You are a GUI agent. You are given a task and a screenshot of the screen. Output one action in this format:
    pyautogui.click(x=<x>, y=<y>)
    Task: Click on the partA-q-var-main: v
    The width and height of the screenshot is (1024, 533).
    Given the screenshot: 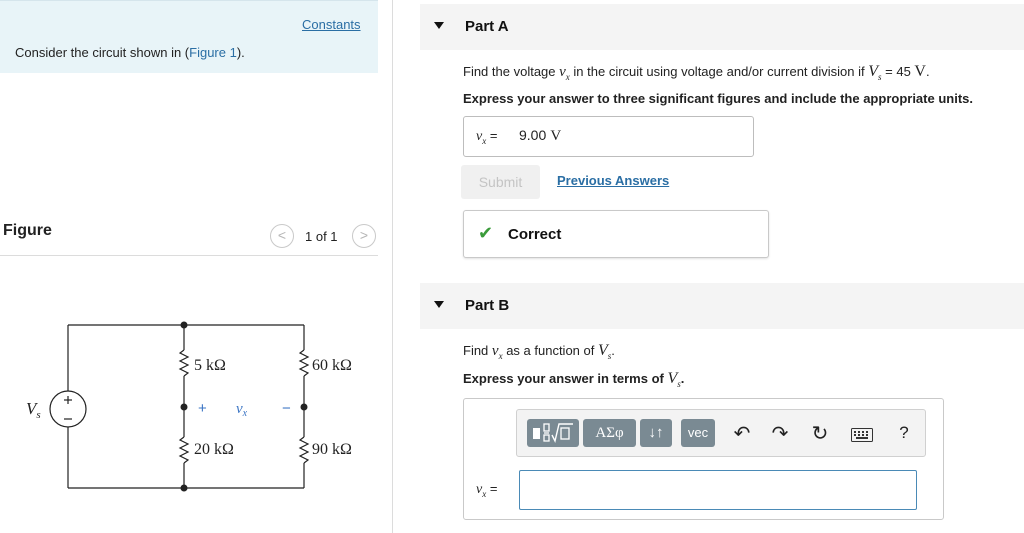 What is the action you would take?
    pyautogui.click(x=562, y=72)
    